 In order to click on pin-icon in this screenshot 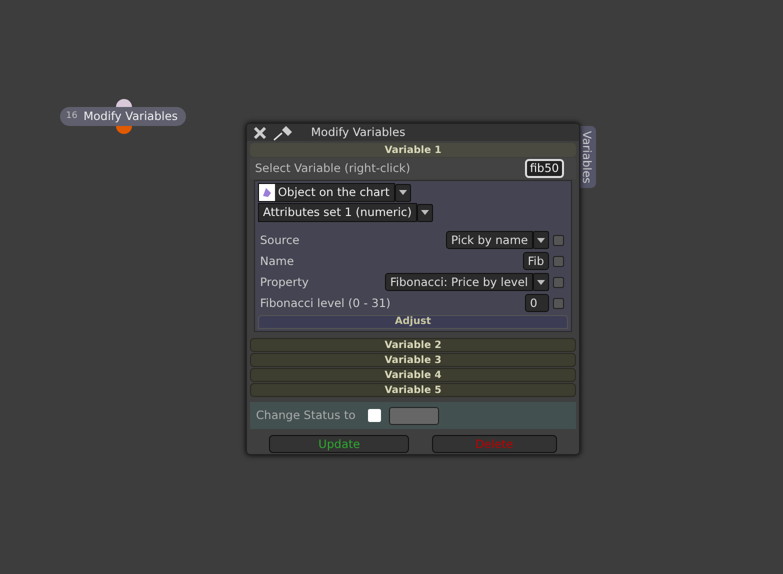, I will do `click(283, 132)`.